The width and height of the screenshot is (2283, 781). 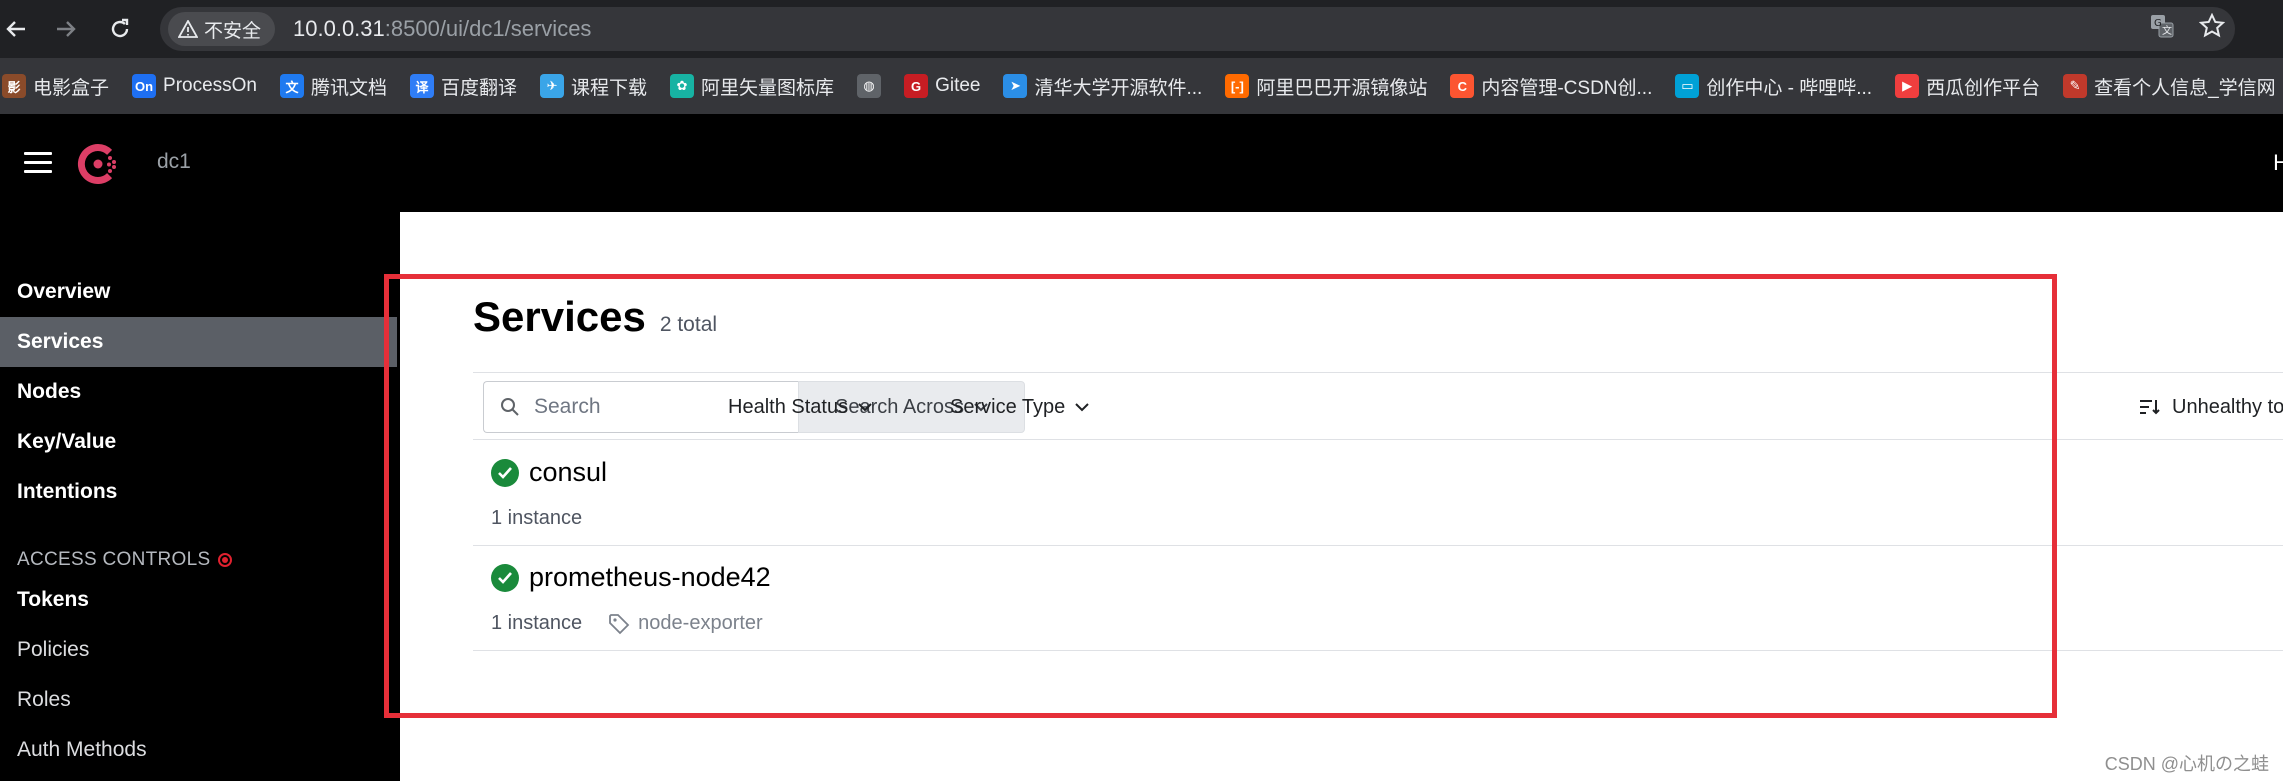 What do you see at coordinates (144, 86) in the screenshot?
I see `processon-icon: On` at bounding box center [144, 86].